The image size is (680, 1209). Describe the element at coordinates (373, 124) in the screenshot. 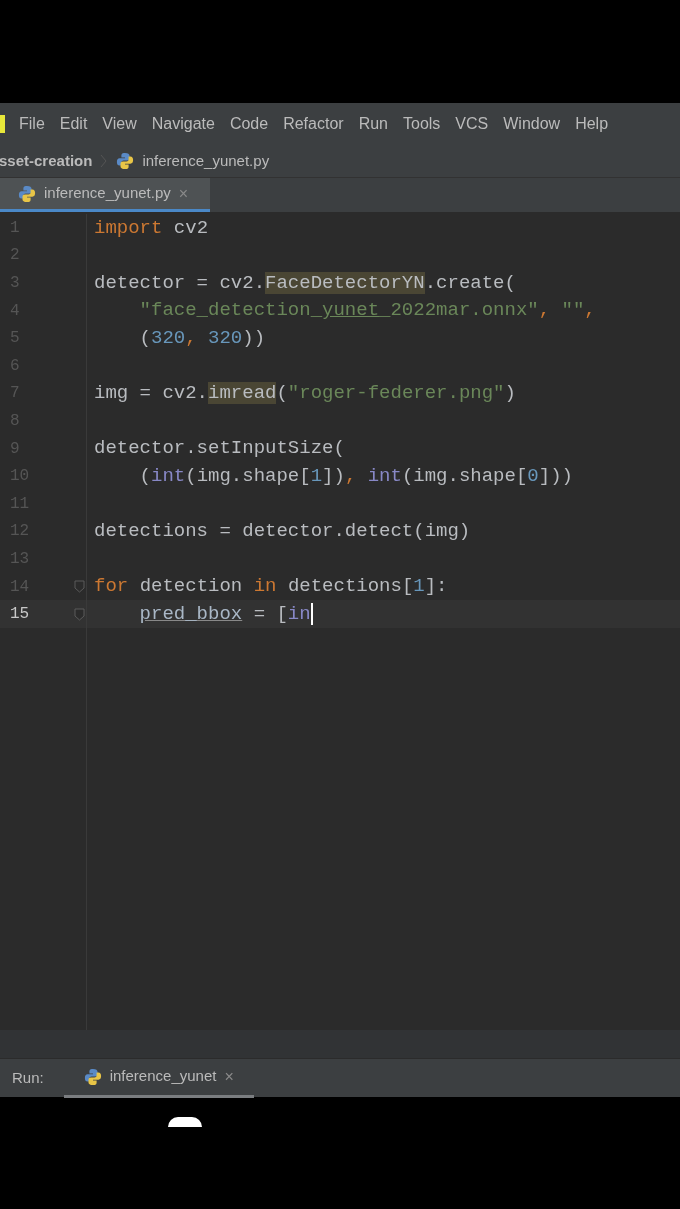

I see `menu-item: Run` at that location.